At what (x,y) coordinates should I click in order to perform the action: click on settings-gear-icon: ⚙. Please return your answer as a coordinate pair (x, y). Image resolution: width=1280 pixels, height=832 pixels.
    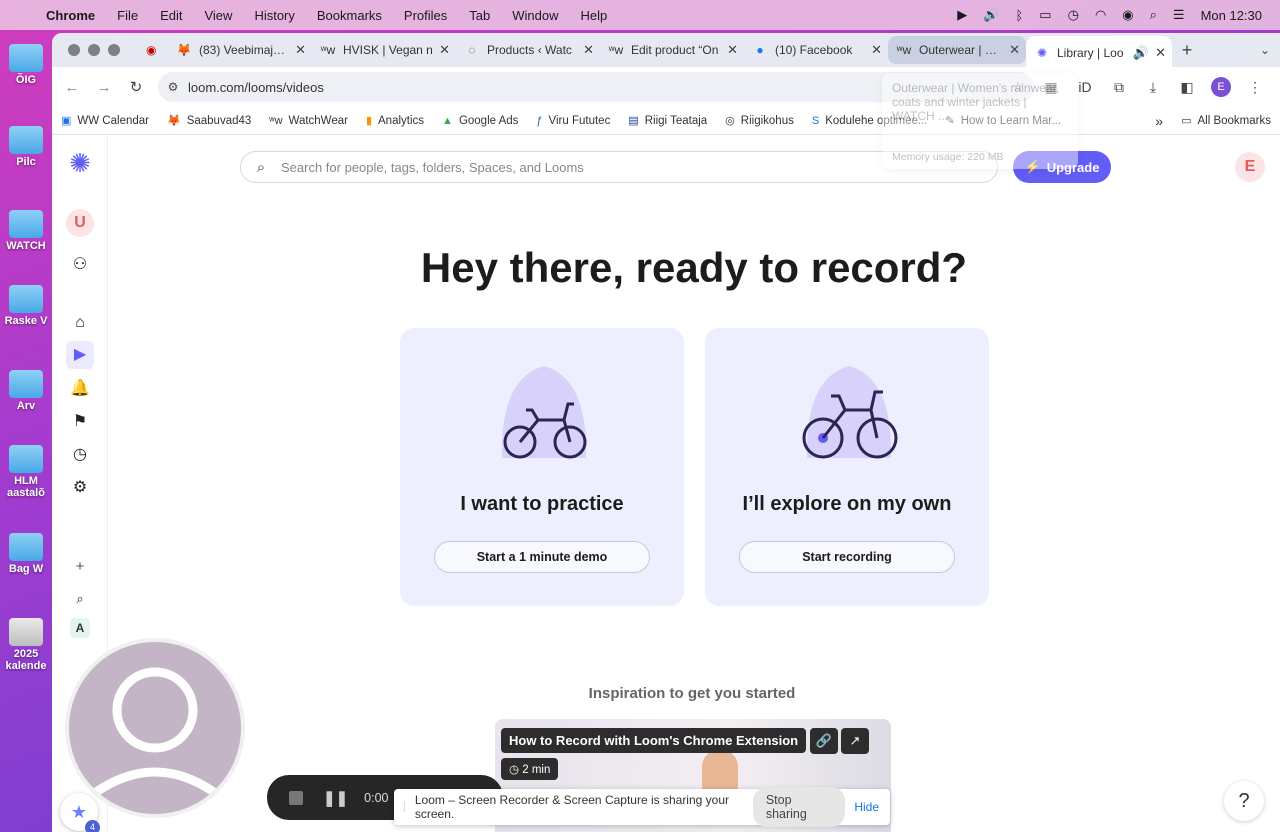
    Looking at the image, I should click on (80, 488).